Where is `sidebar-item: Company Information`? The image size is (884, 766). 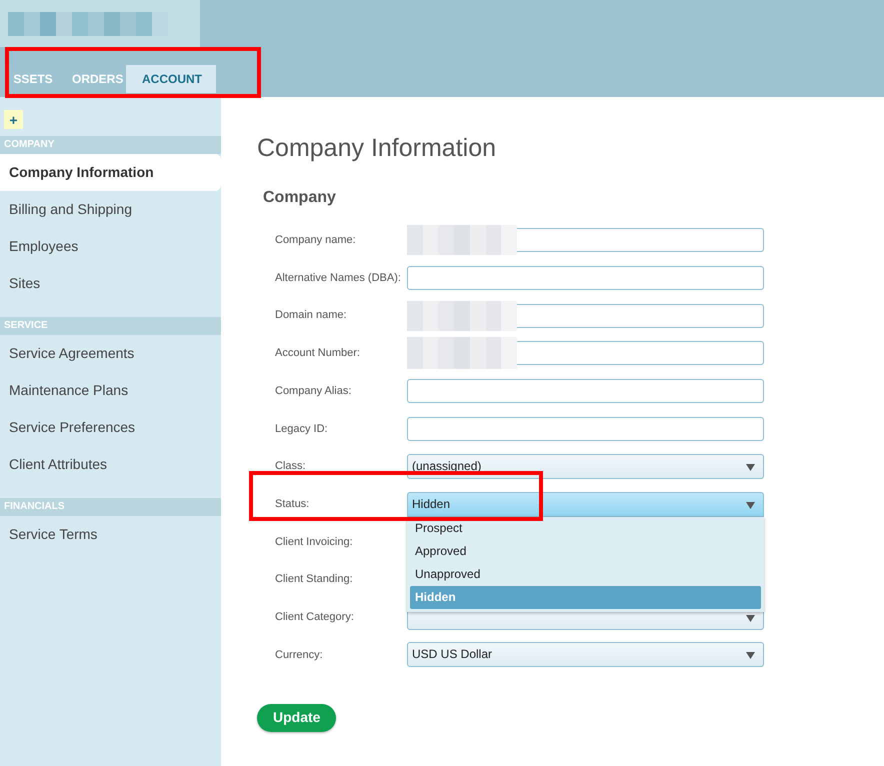 sidebar-item: Company Information is located at coordinates (110, 172).